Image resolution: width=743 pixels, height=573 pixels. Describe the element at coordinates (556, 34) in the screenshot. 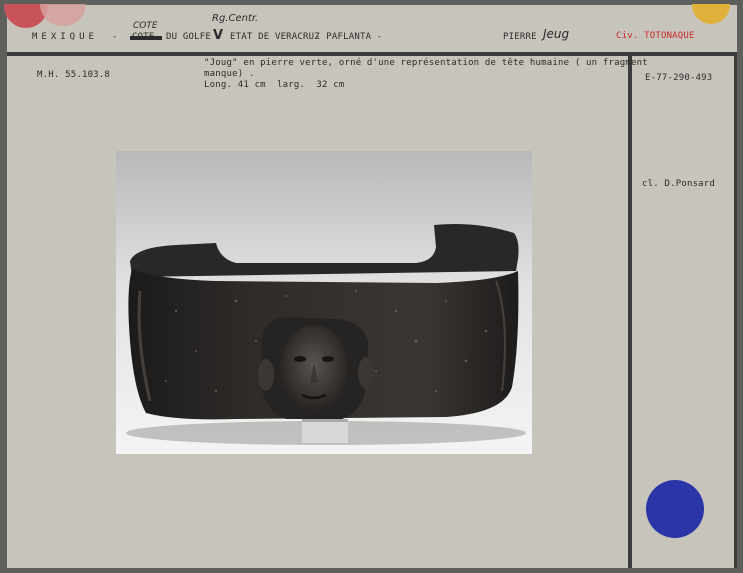

I see `material-handwritten: Jeug` at that location.